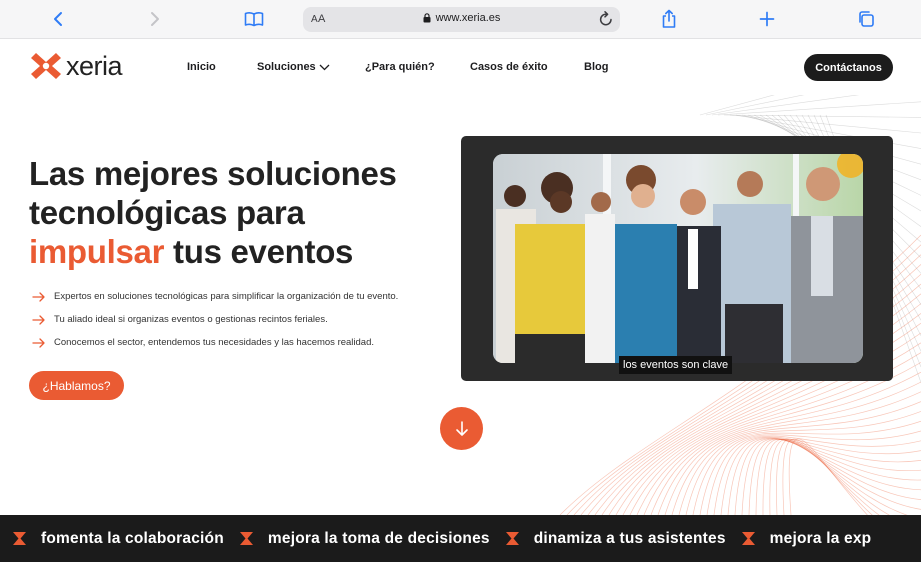 This screenshot has height=576, width=921. What do you see at coordinates (97, 251) in the screenshot?
I see `headline-accent: impulsar` at bounding box center [97, 251].